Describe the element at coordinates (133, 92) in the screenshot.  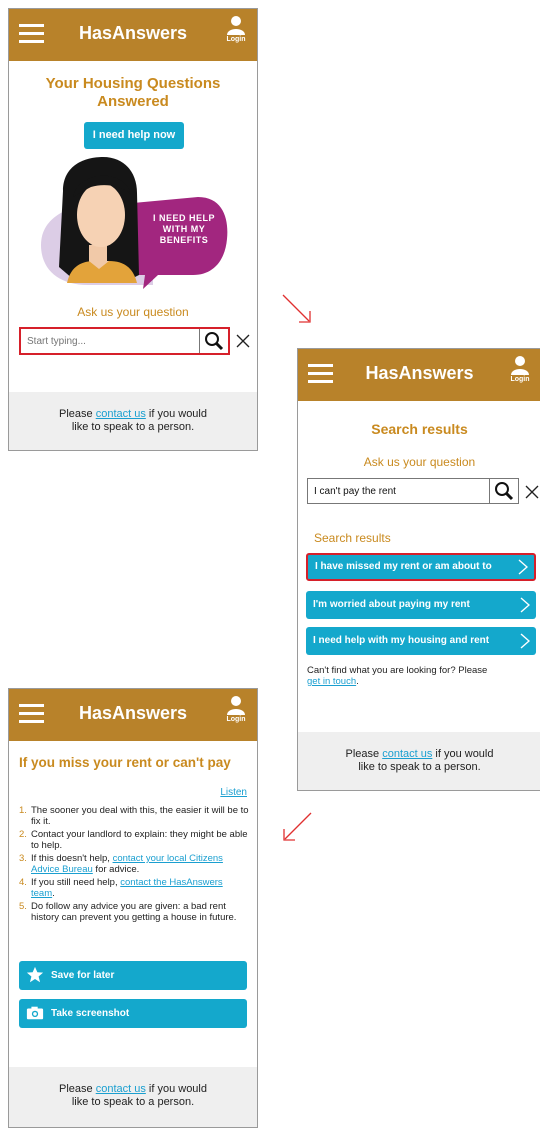
I see `page-title: Your Housing Questions Answered` at that location.